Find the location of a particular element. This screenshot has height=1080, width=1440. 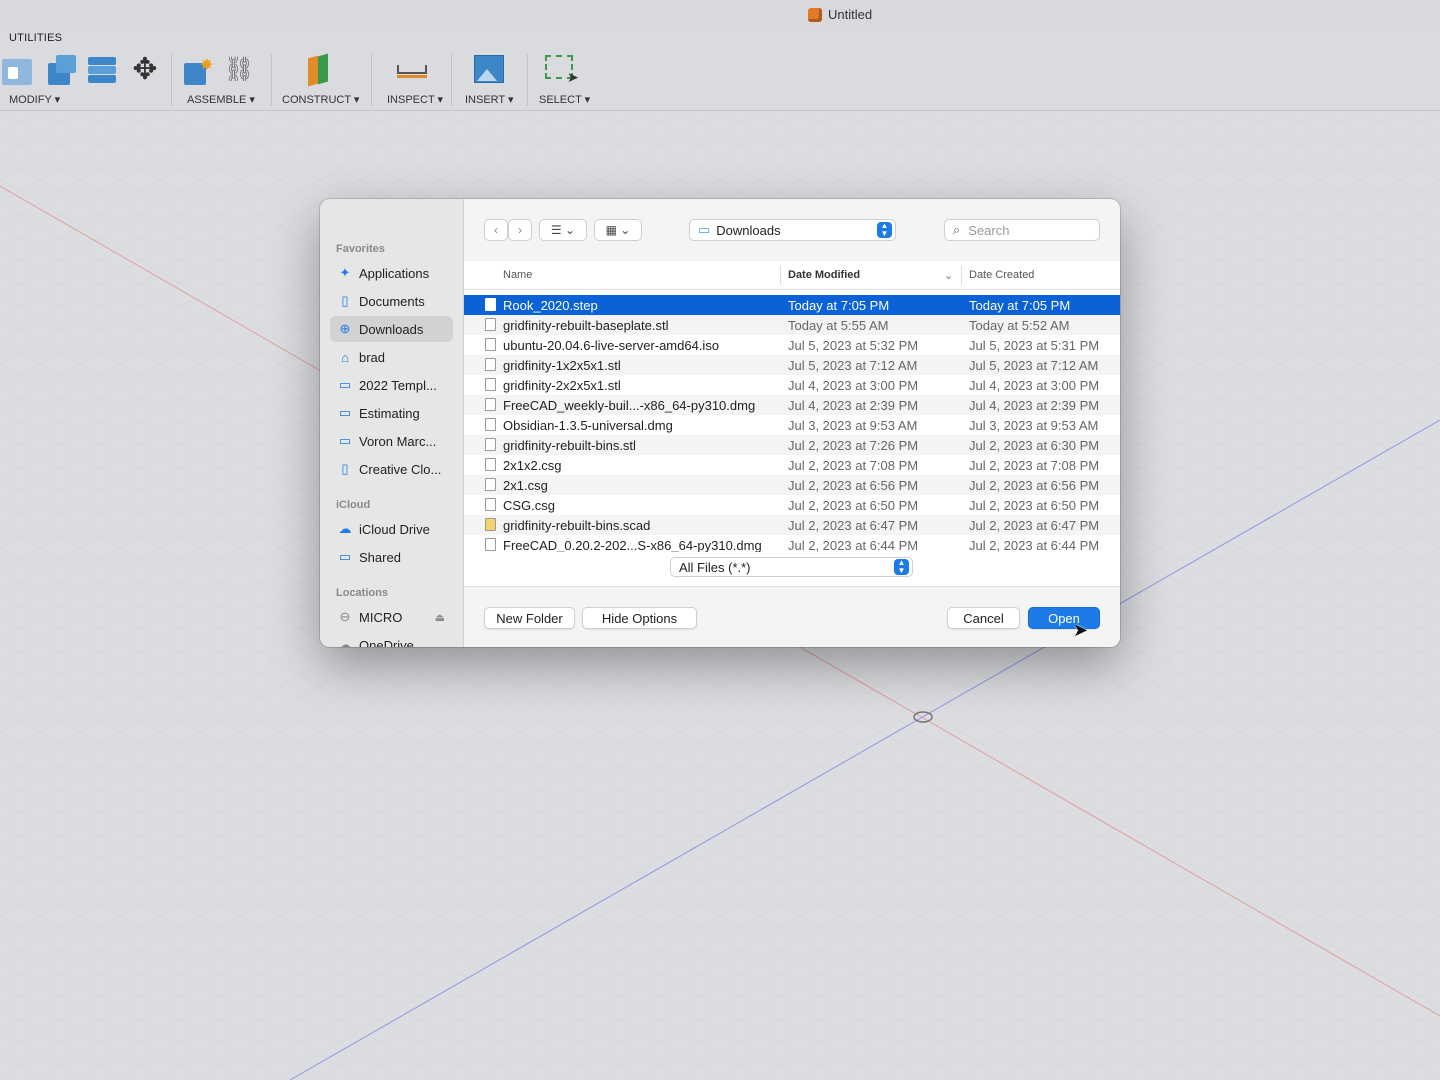

sidebar-item-label: Estimating is located at coordinates (389, 413).